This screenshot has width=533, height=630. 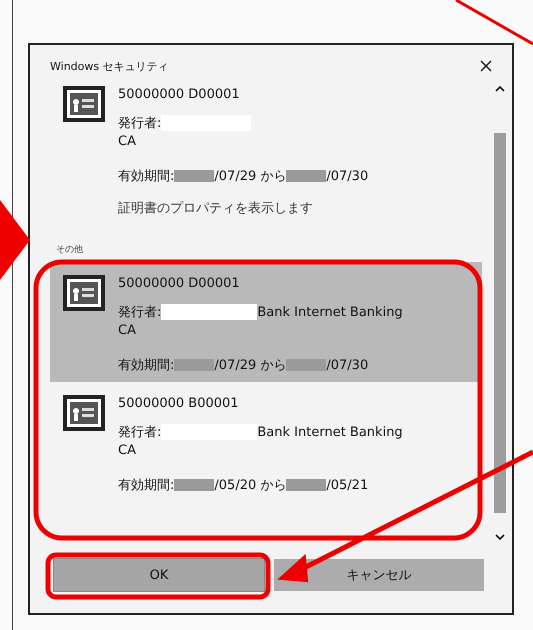 I want to click on validity-from: /05/20 から, so click(x=250, y=485).